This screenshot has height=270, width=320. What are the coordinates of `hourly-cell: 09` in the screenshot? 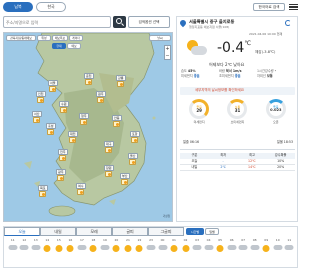 It's located at (266, 253).